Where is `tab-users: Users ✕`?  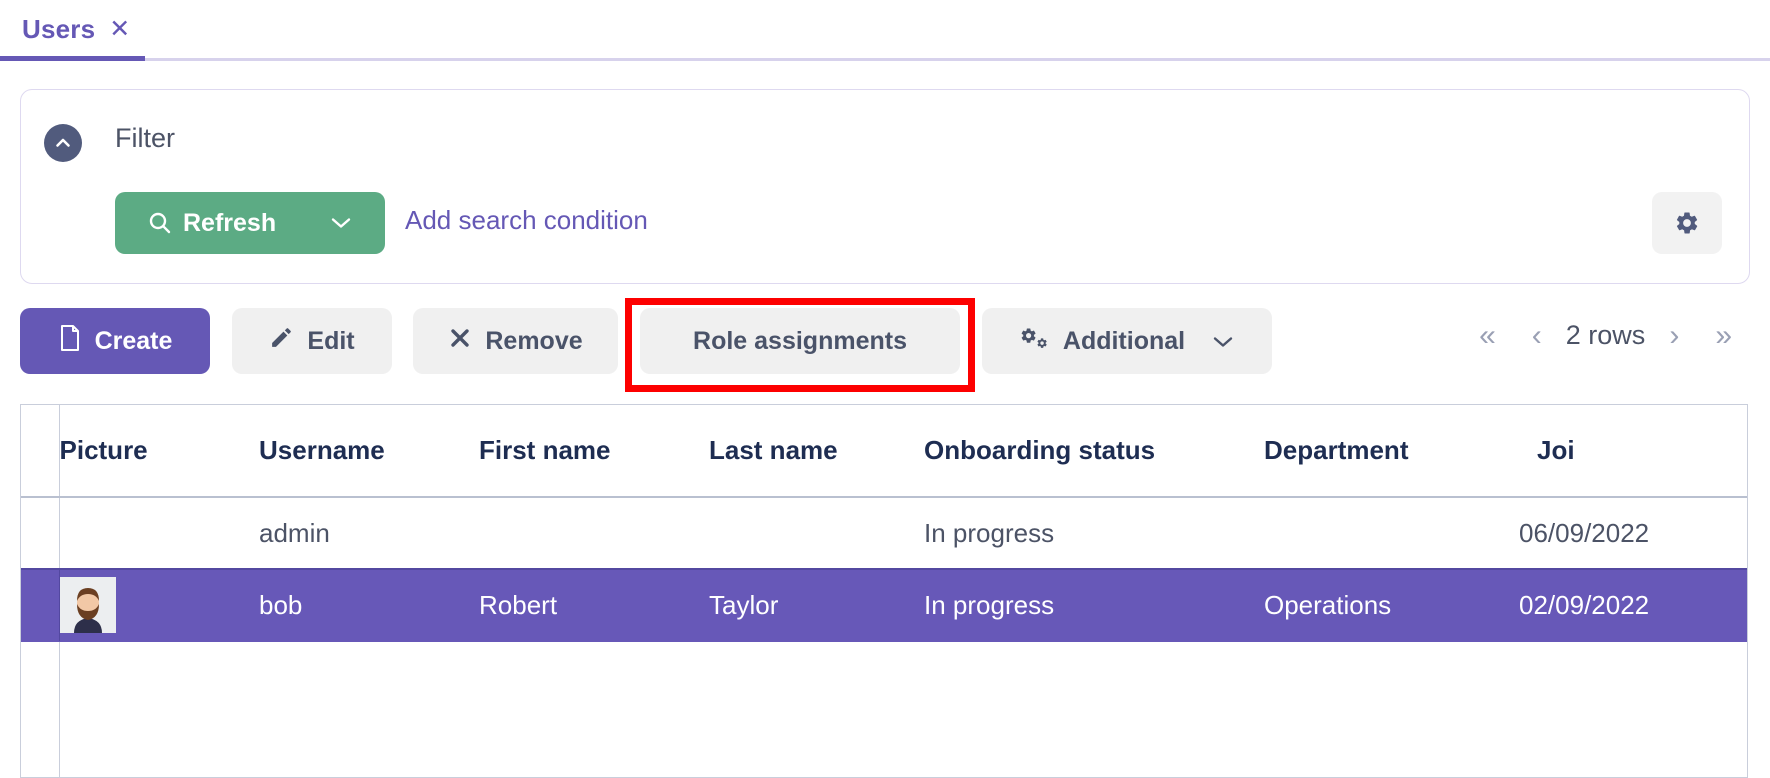 tab-users: Users ✕ is located at coordinates (75, 29).